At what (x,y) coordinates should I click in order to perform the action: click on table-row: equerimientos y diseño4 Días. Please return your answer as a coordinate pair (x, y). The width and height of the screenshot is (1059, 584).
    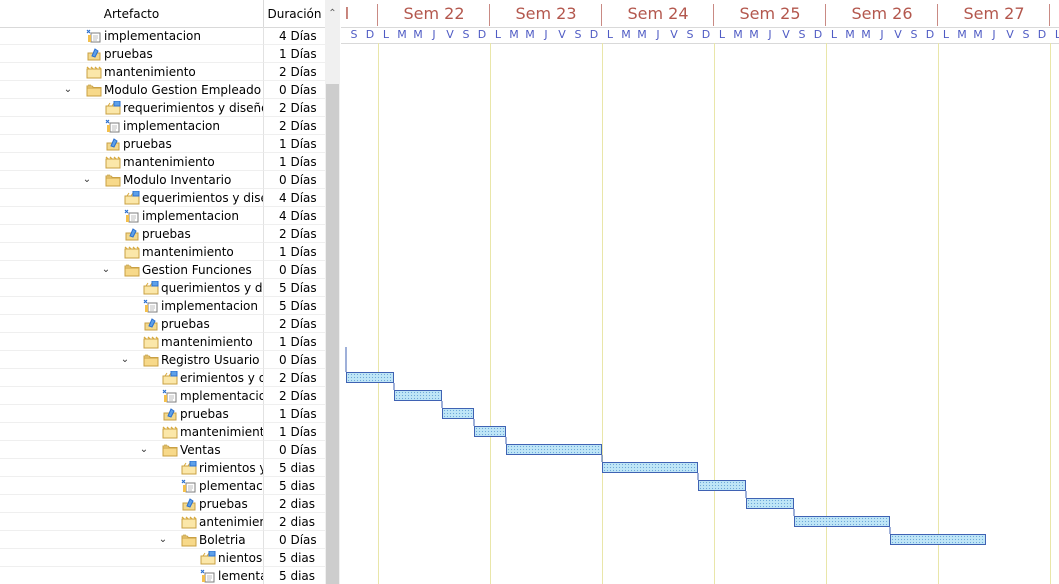
    Looking at the image, I should click on (162, 198).